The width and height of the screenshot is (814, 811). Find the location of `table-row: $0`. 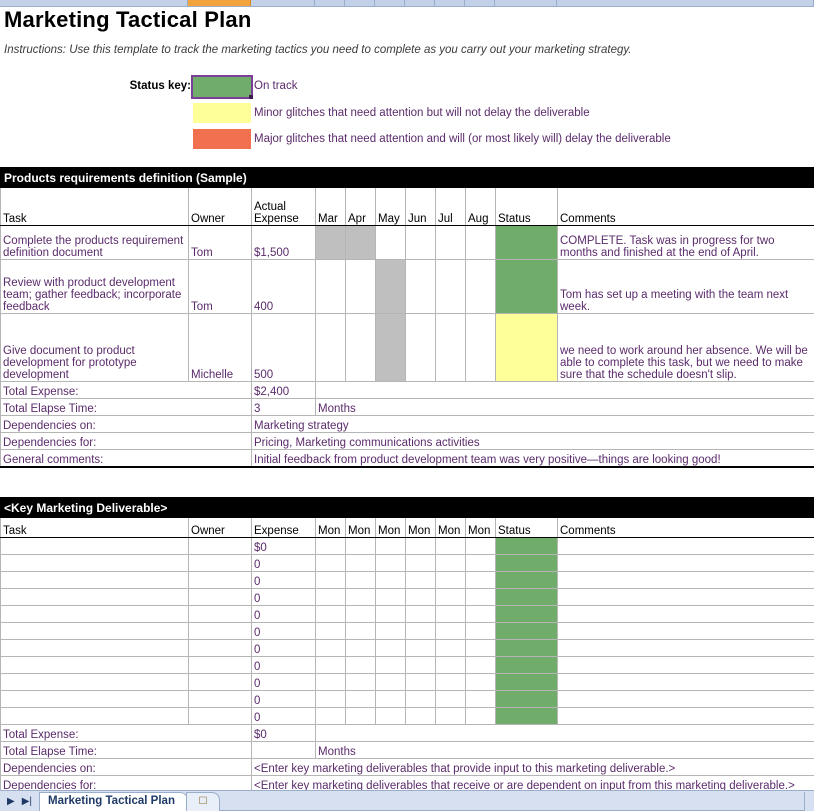

table-row: $0 is located at coordinates (407, 546).